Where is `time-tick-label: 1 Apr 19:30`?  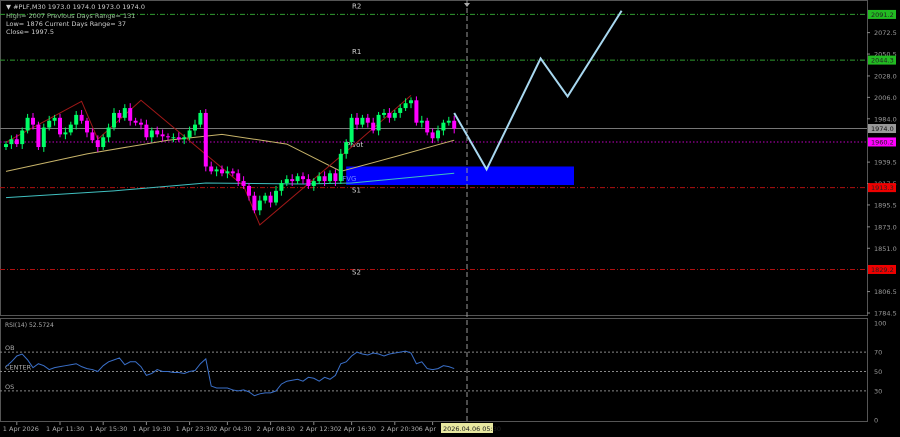 time-tick-label: 1 Apr 19:30 is located at coordinates (151, 429).